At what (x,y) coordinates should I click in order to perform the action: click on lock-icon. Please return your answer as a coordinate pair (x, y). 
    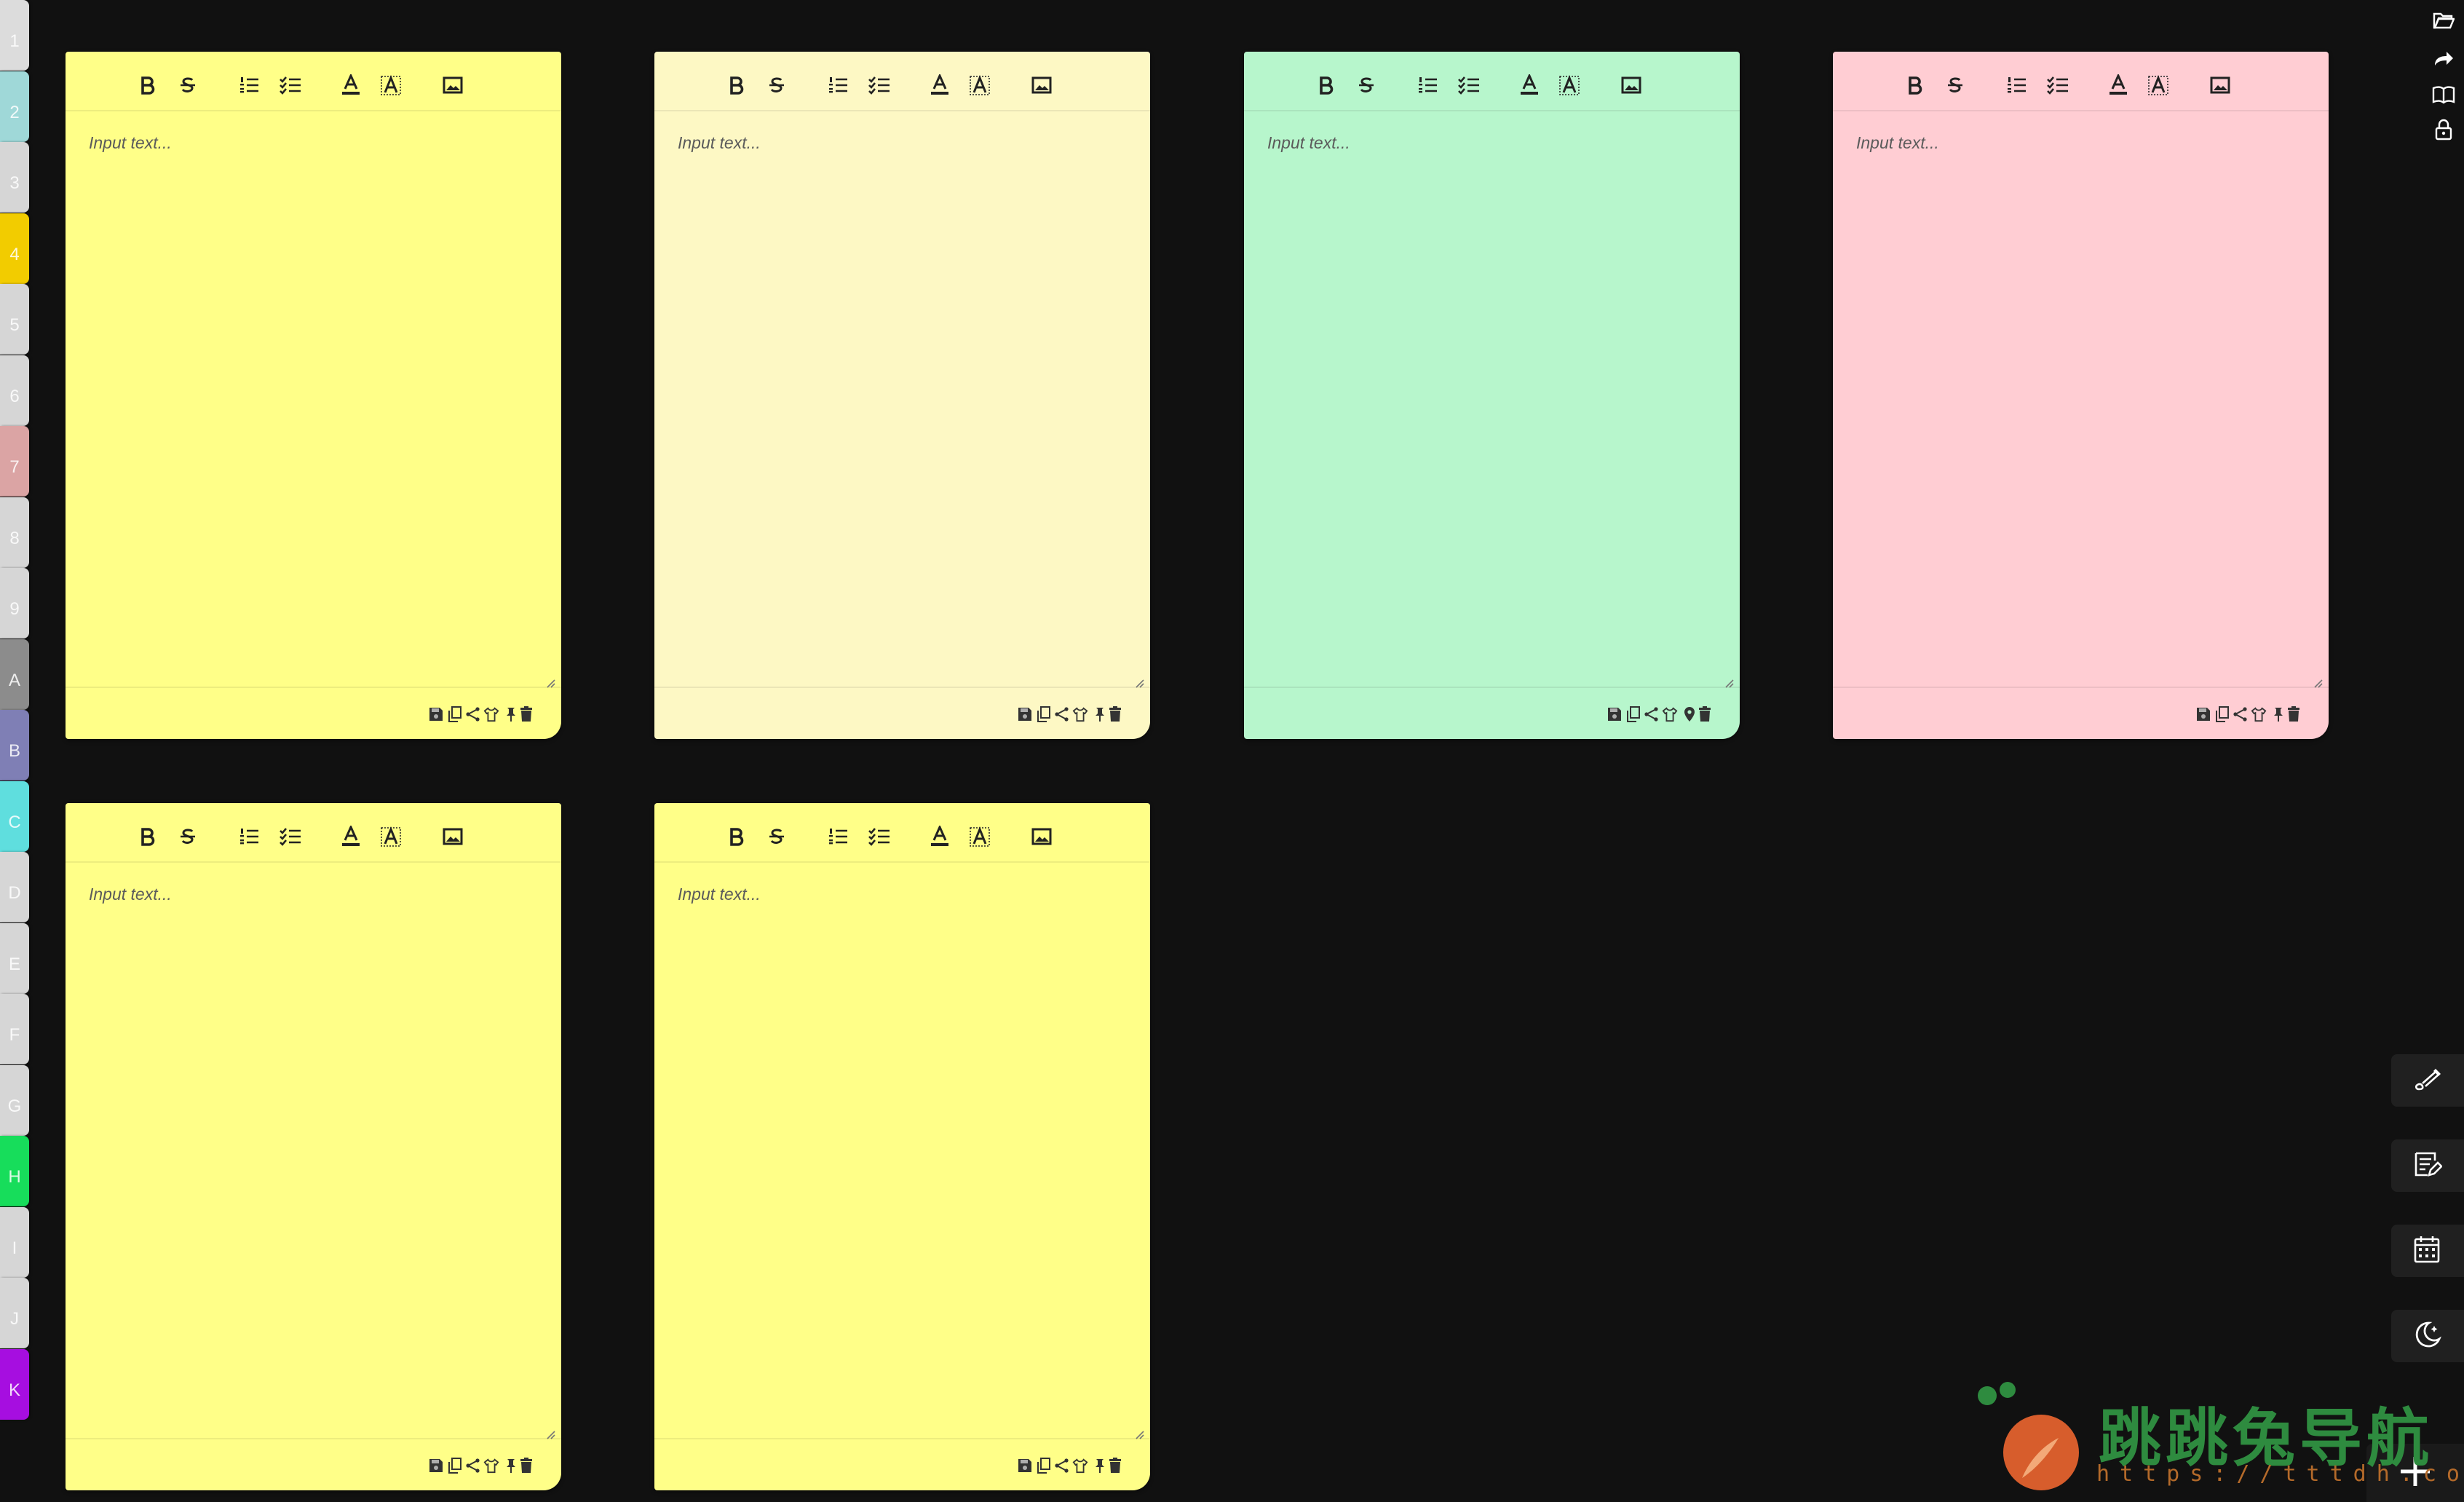
    Looking at the image, I should click on (2444, 129).